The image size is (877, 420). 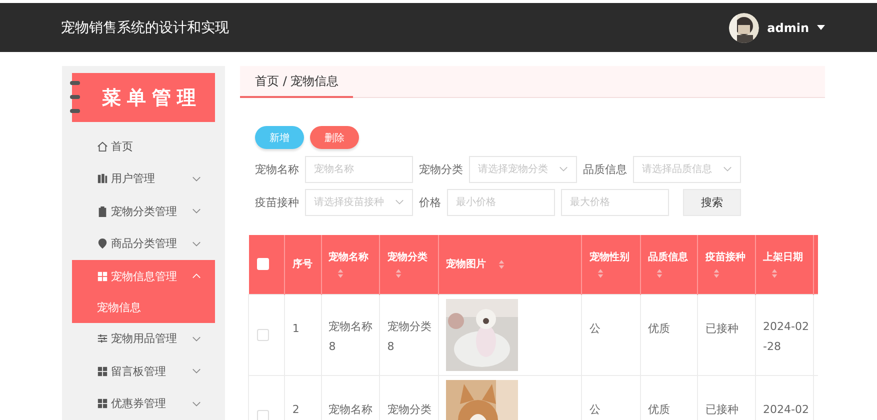 What do you see at coordinates (441, 169) in the screenshot?
I see `filter-label: 宠物分类` at bounding box center [441, 169].